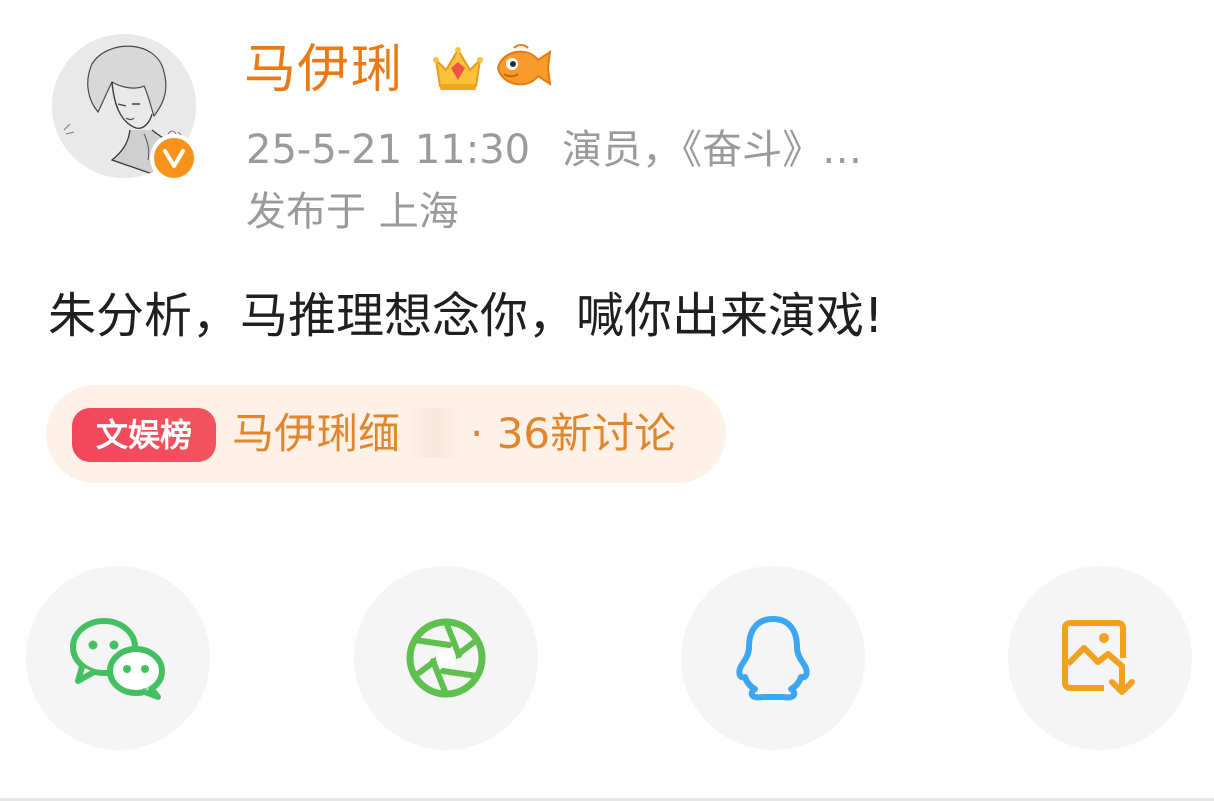 The width and height of the screenshot is (1214, 801). What do you see at coordinates (323, 70) in the screenshot?
I see `username: 马伊琍` at bounding box center [323, 70].